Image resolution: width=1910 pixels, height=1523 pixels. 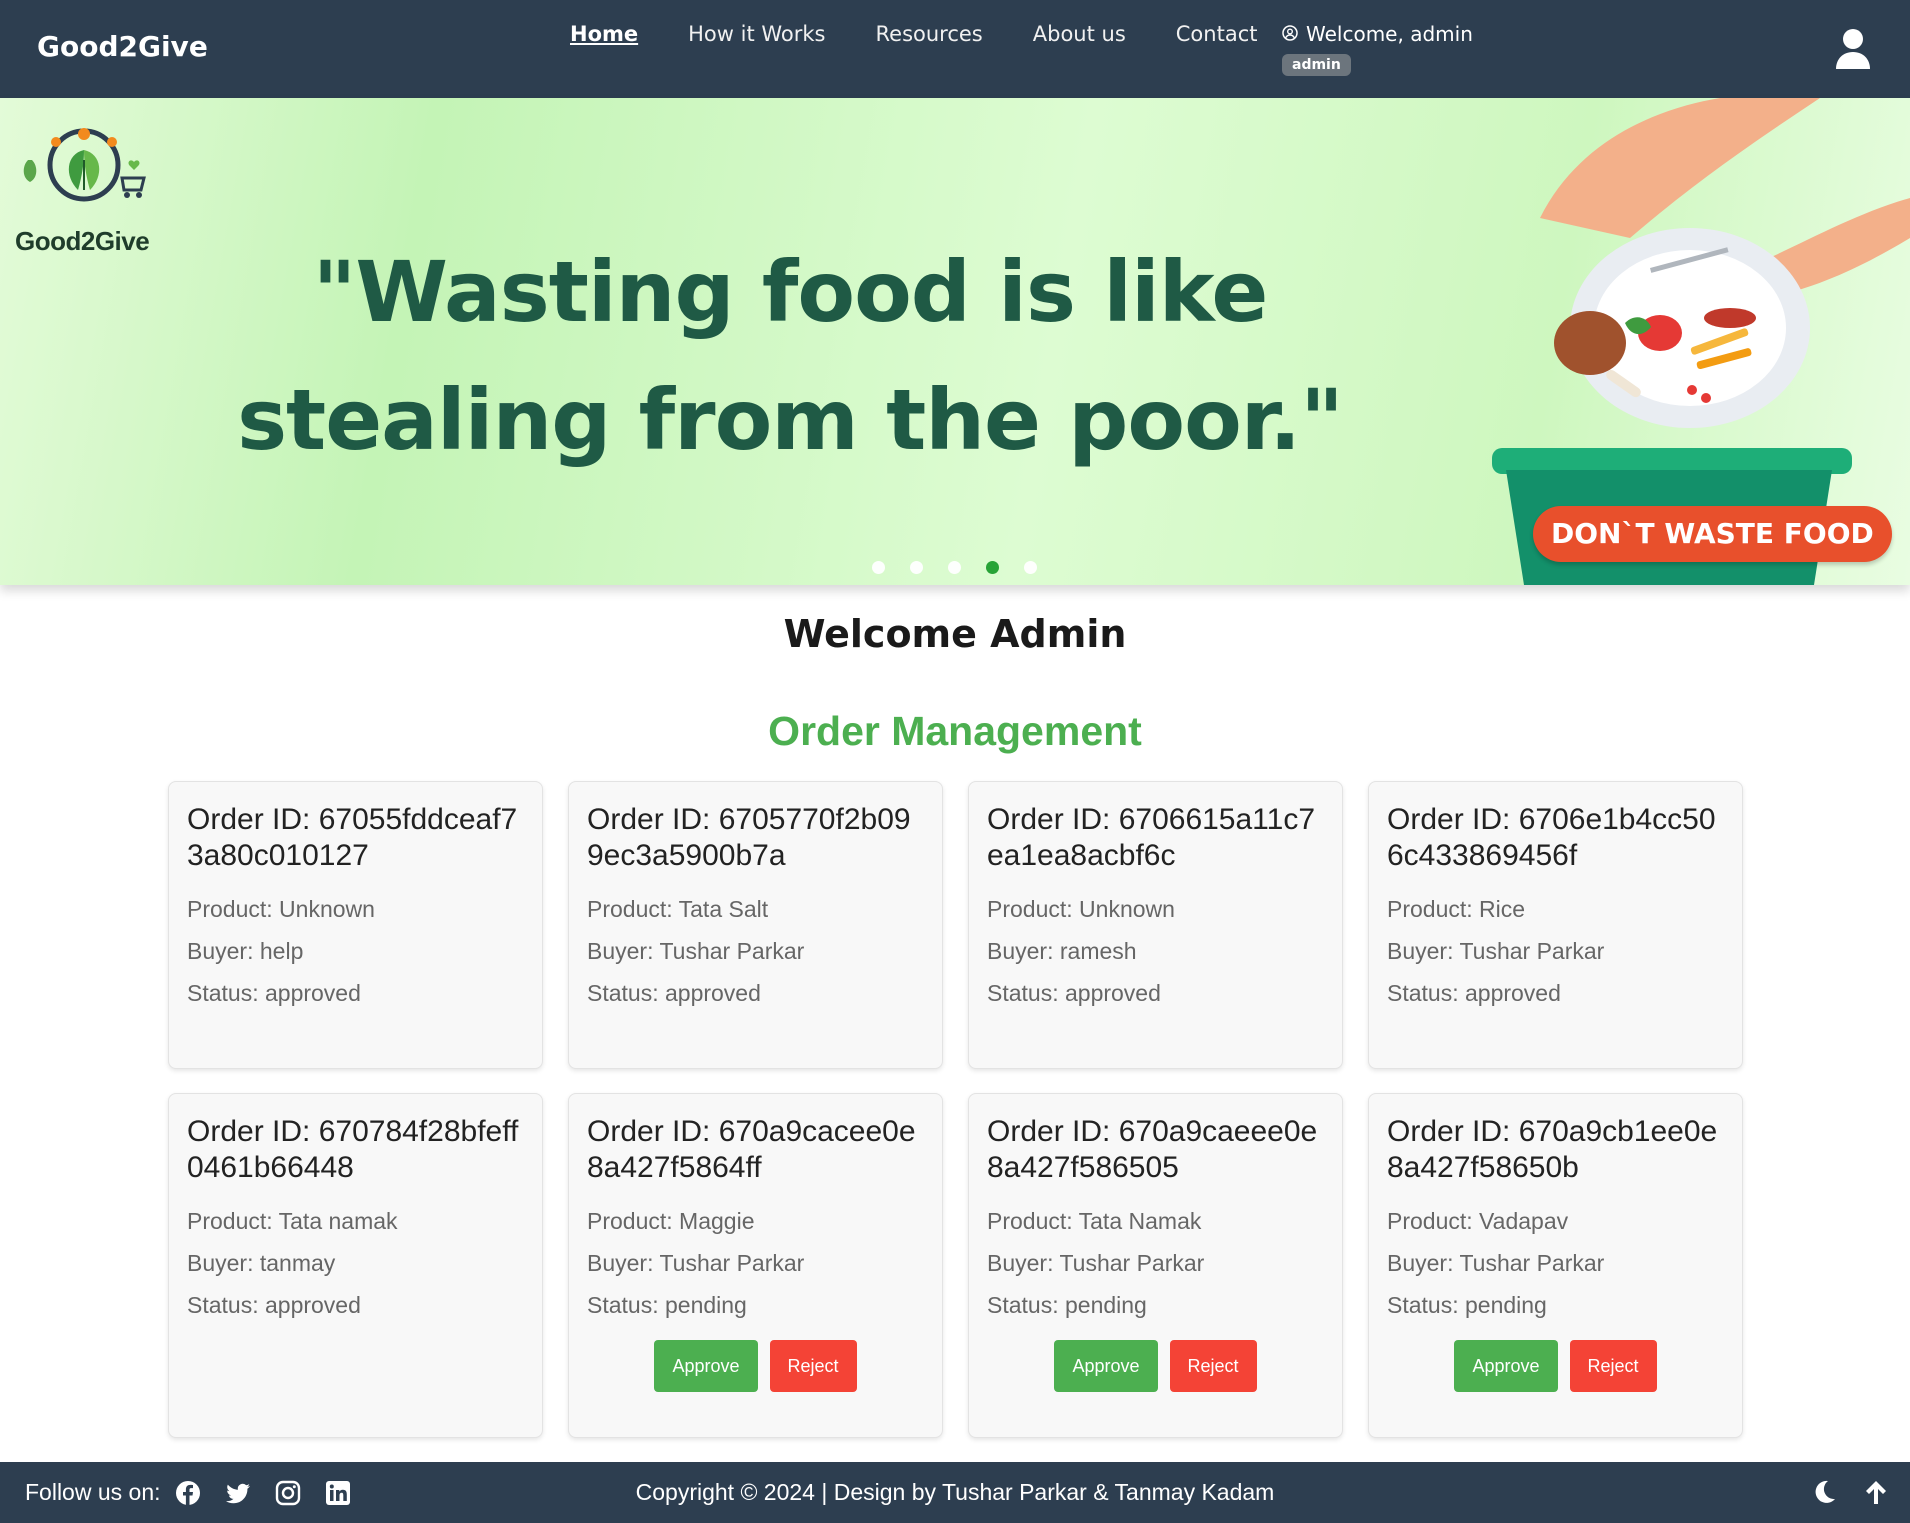 What do you see at coordinates (671, 1221) in the screenshot?
I see `order-product: Product: Maggie` at bounding box center [671, 1221].